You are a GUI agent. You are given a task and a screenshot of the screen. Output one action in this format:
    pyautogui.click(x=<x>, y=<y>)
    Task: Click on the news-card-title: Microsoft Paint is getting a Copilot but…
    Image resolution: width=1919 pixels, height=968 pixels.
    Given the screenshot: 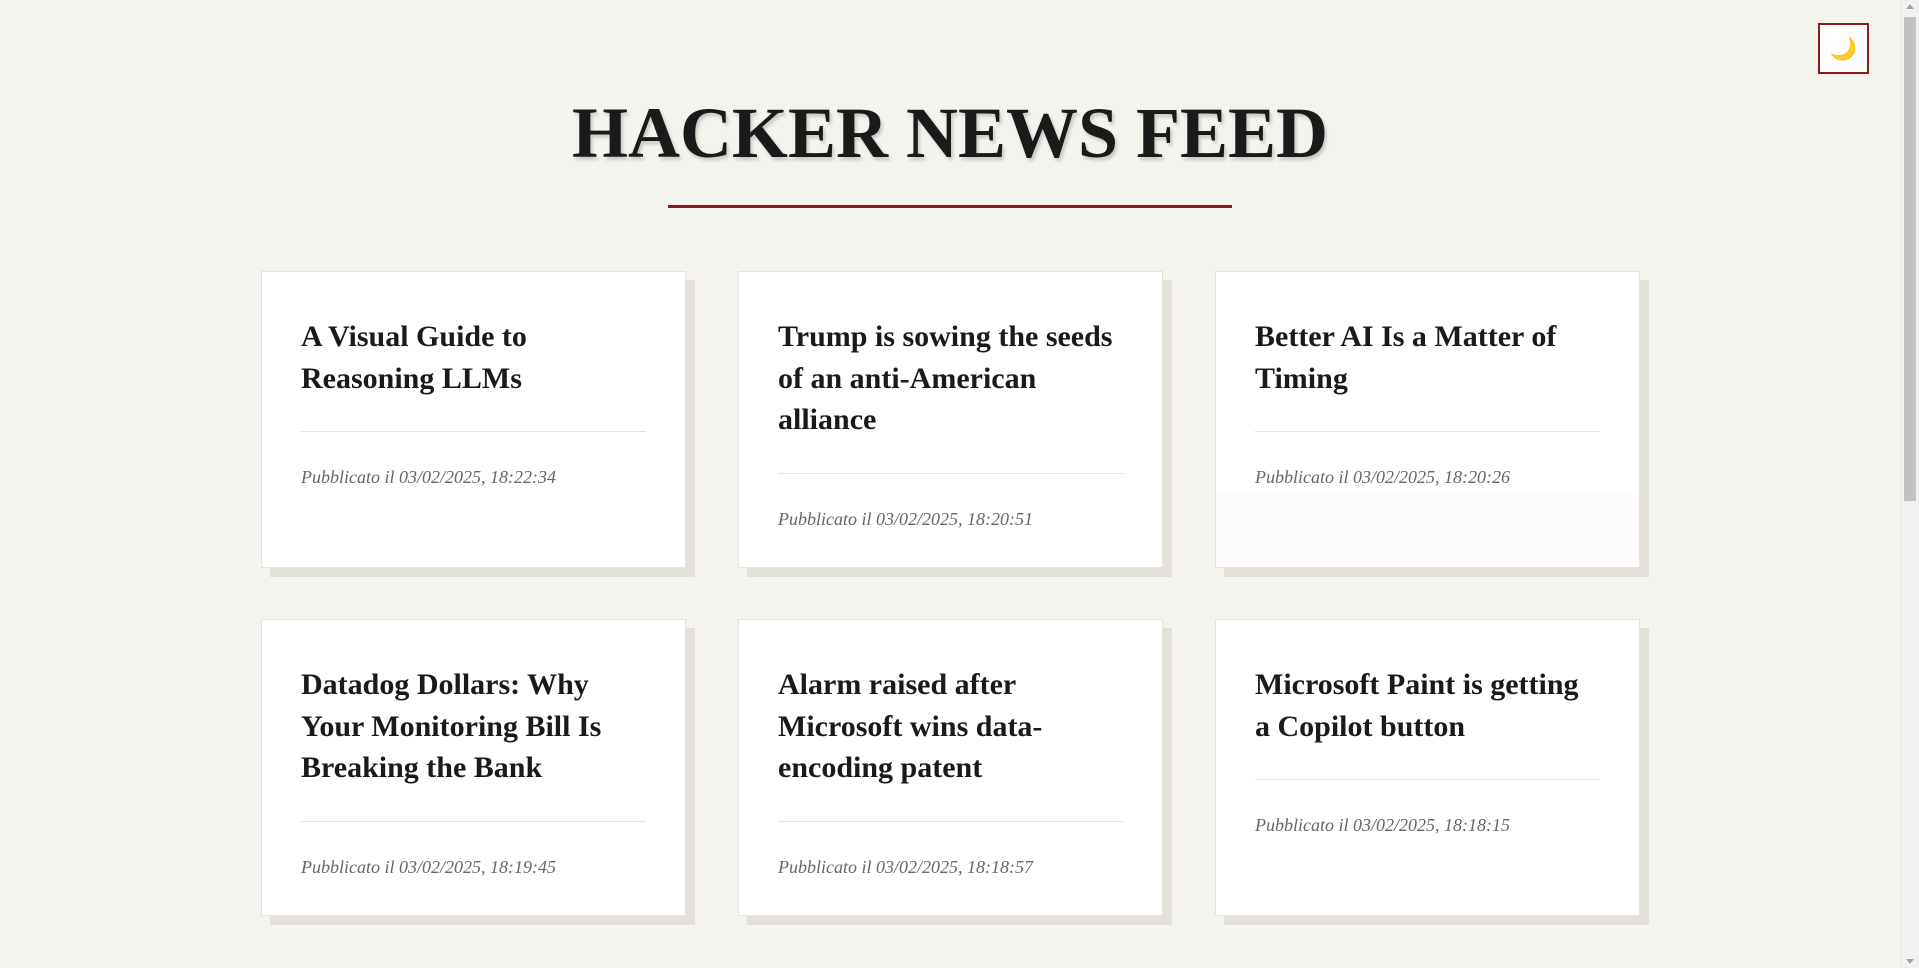 What is the action you would take?
    pyautogui.click(x=1427, y=705)
    